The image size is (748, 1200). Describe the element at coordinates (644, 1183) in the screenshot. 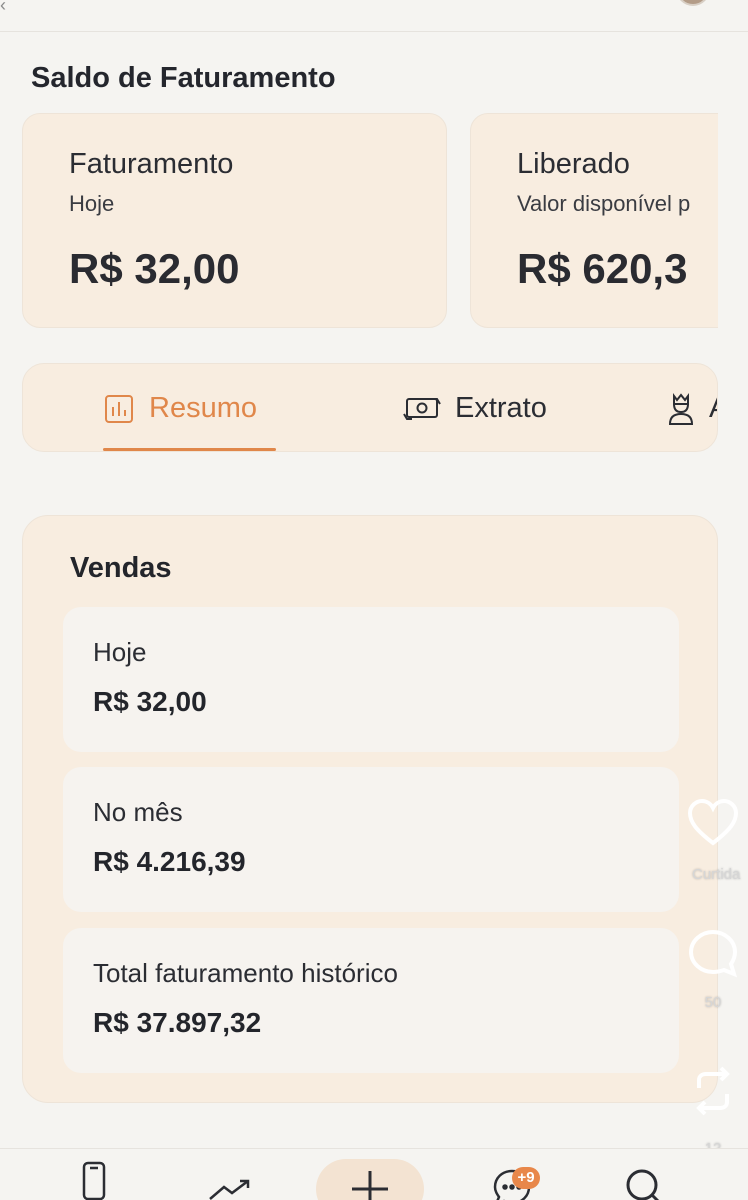

I see `nav-search-icon` at that location.